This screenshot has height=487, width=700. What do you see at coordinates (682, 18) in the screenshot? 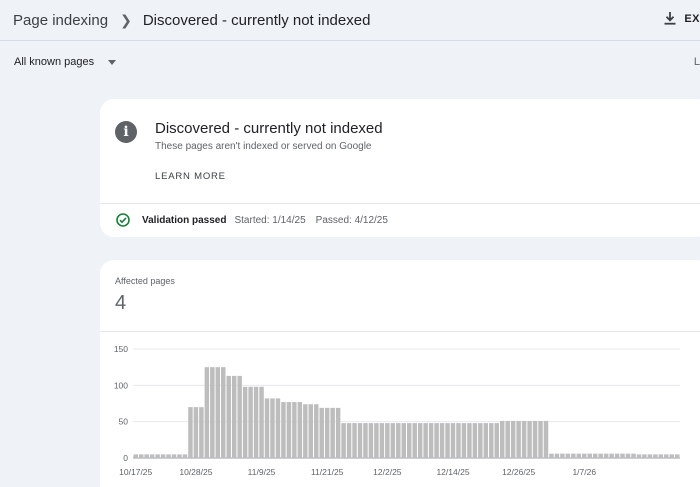
I see `export-button: EX` at bounding box center [682, 18].